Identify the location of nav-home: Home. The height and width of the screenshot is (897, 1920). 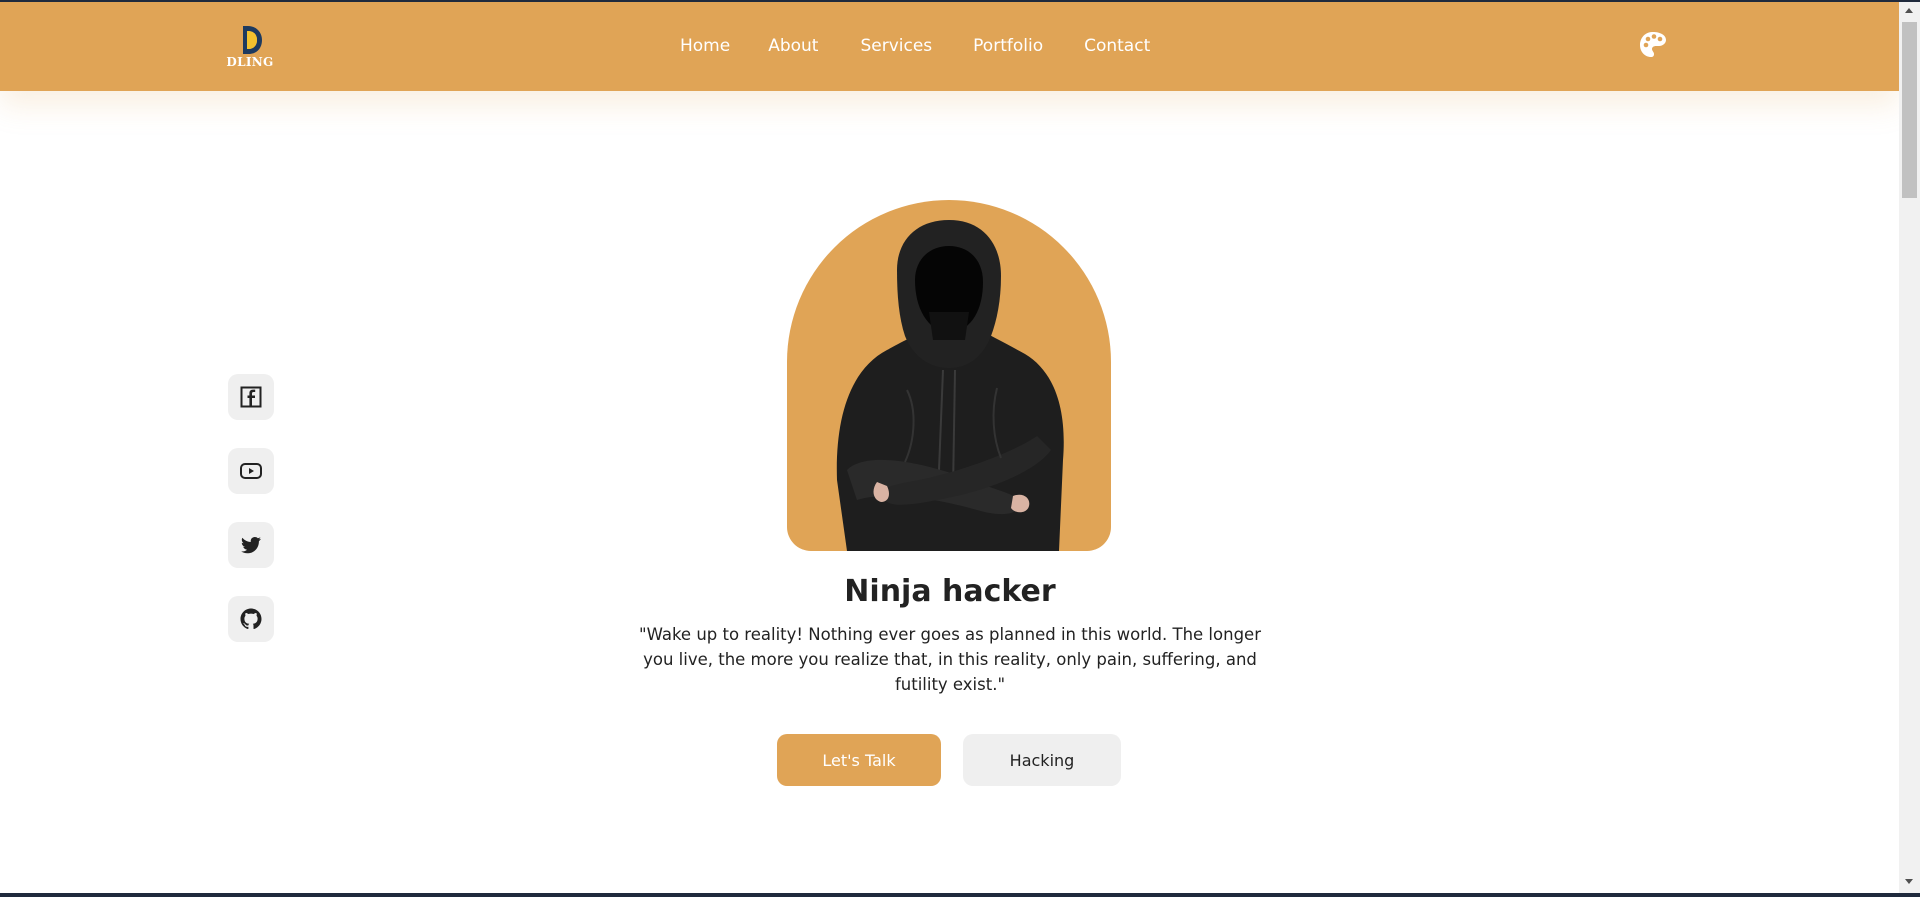
(705, 46).